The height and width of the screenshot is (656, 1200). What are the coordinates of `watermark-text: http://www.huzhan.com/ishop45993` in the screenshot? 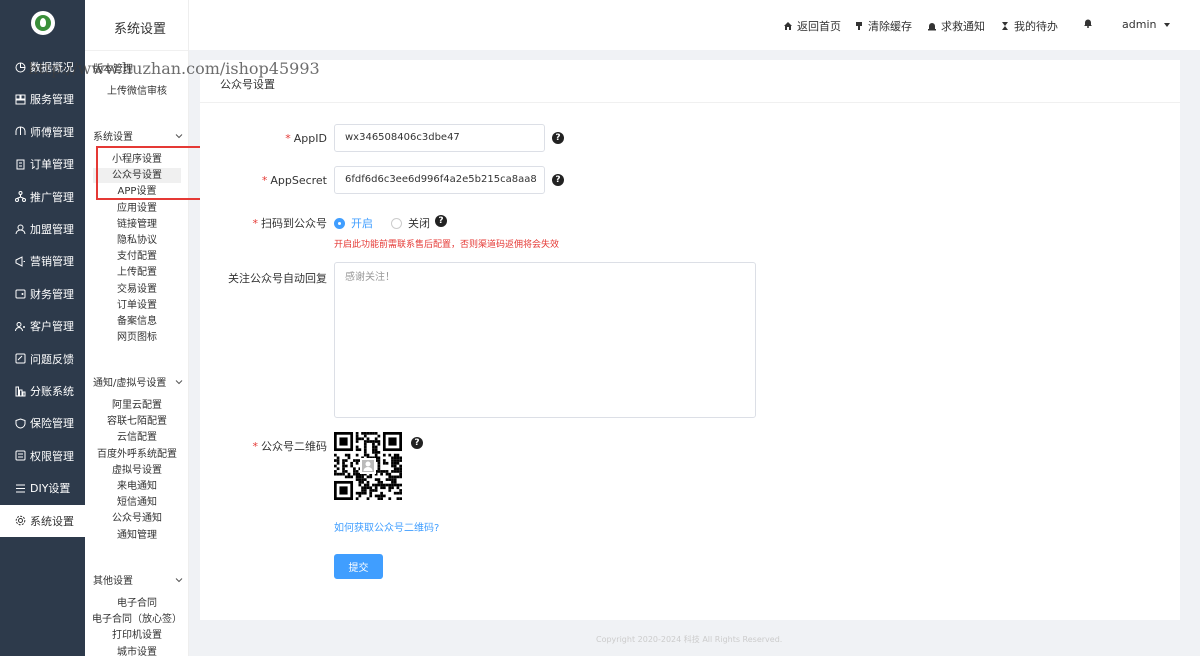 It's located at (174, 68).